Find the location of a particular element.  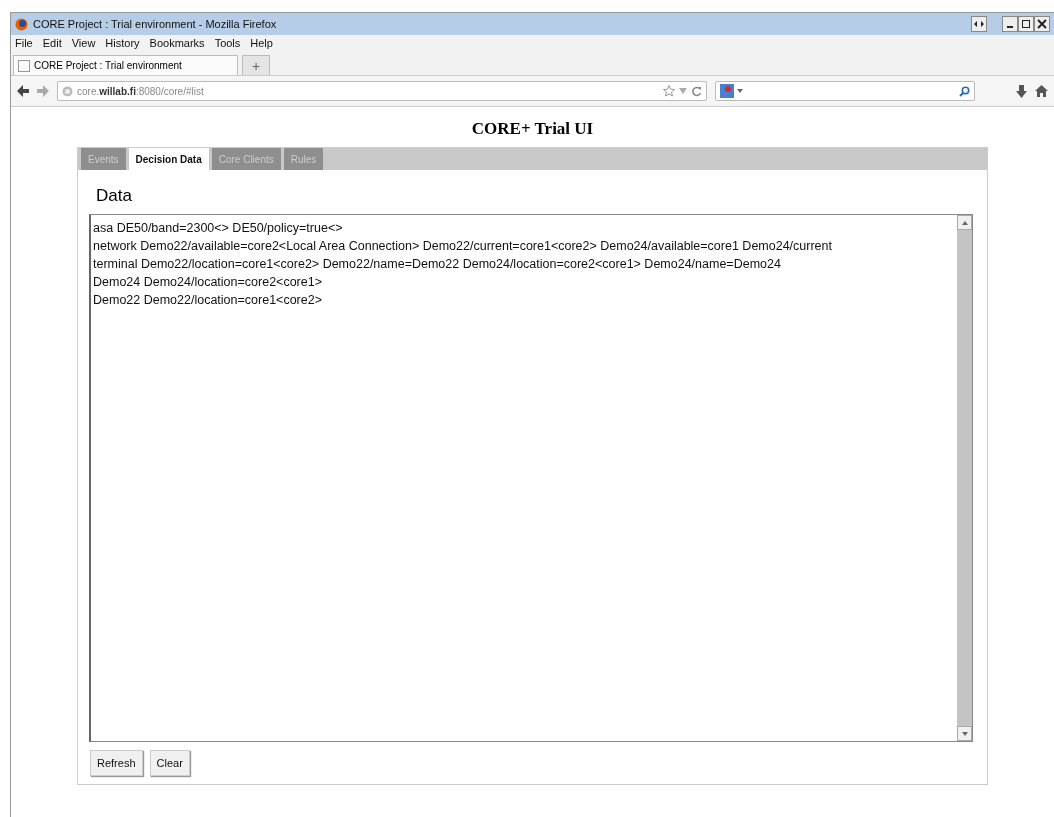

page-icon is located at coordinates (24, 65).